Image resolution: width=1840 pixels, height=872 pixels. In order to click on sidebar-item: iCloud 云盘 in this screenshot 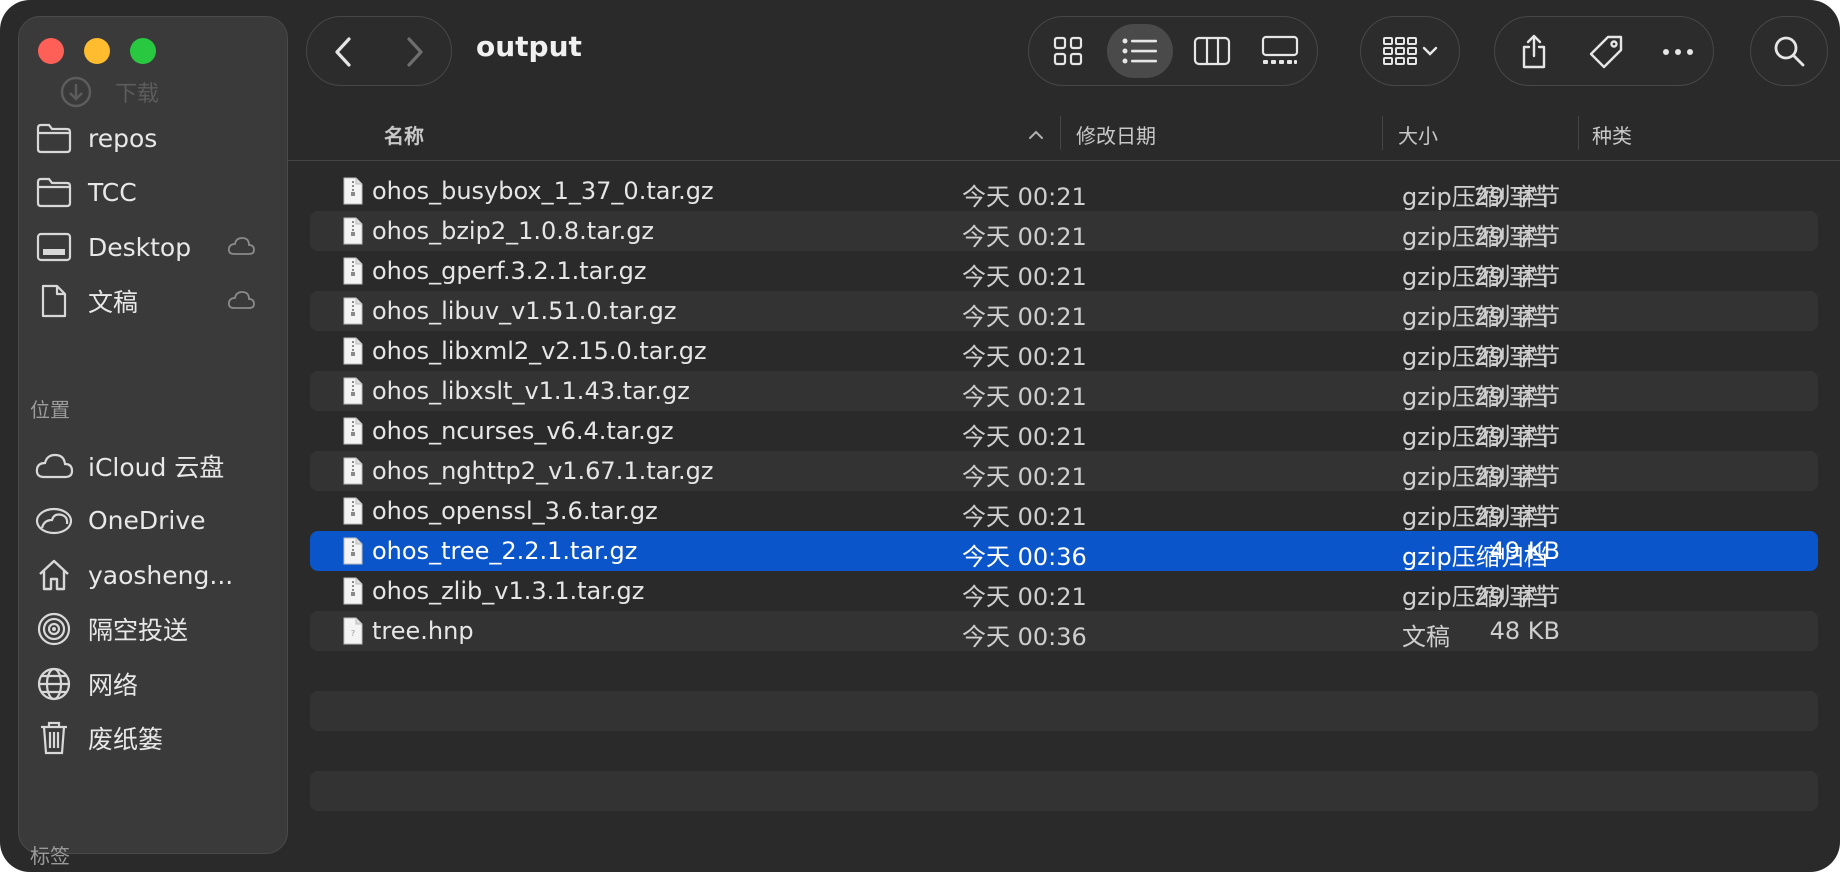, I will do `click(145, 466)`.